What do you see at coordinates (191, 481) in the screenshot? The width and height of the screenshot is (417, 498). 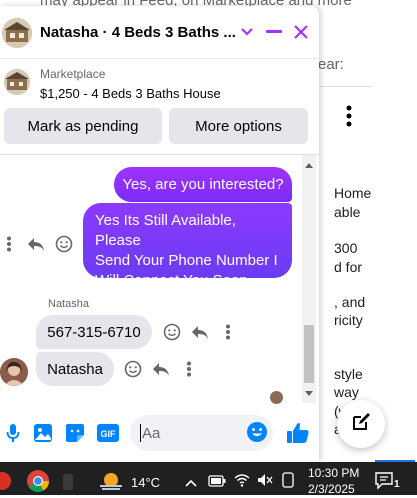 I see `chevron-up-icon` at bounding box center [191, 481].